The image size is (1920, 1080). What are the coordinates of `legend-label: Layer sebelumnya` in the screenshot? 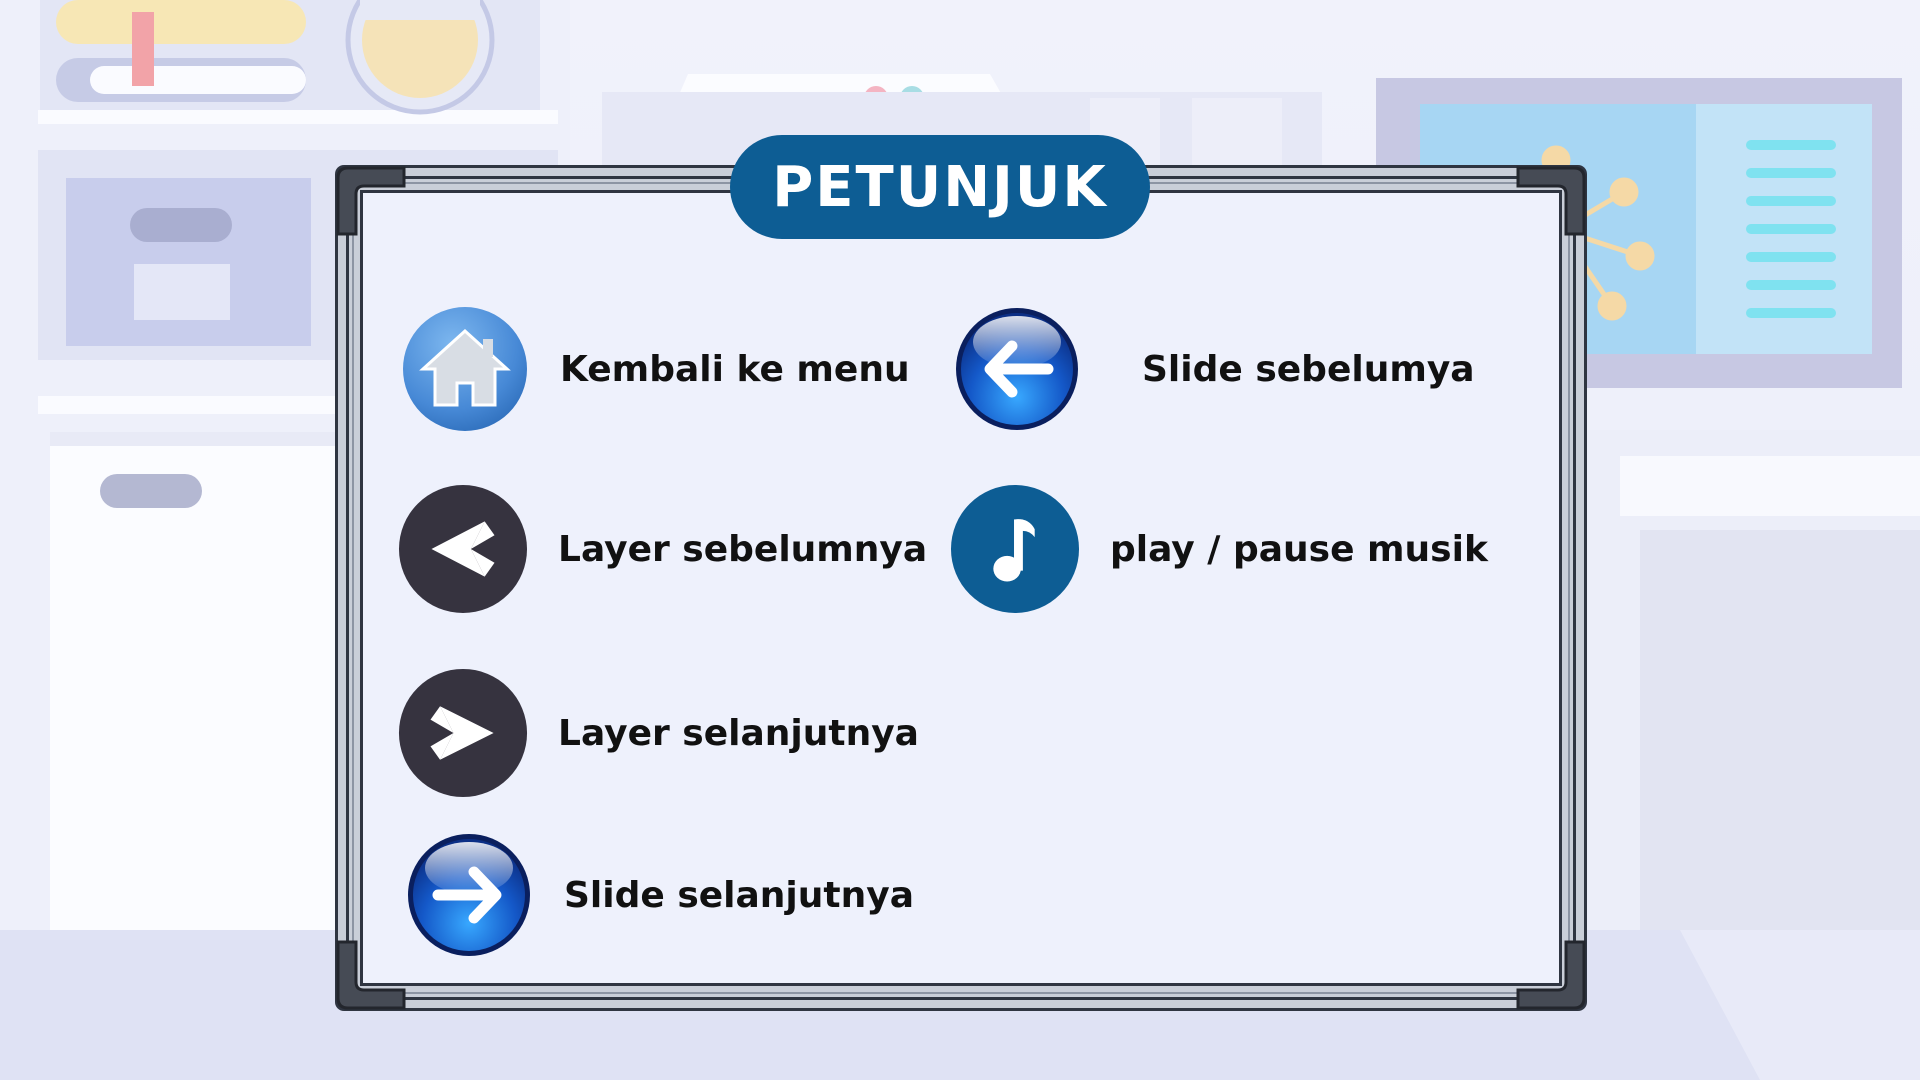 It's located at (743, 549).